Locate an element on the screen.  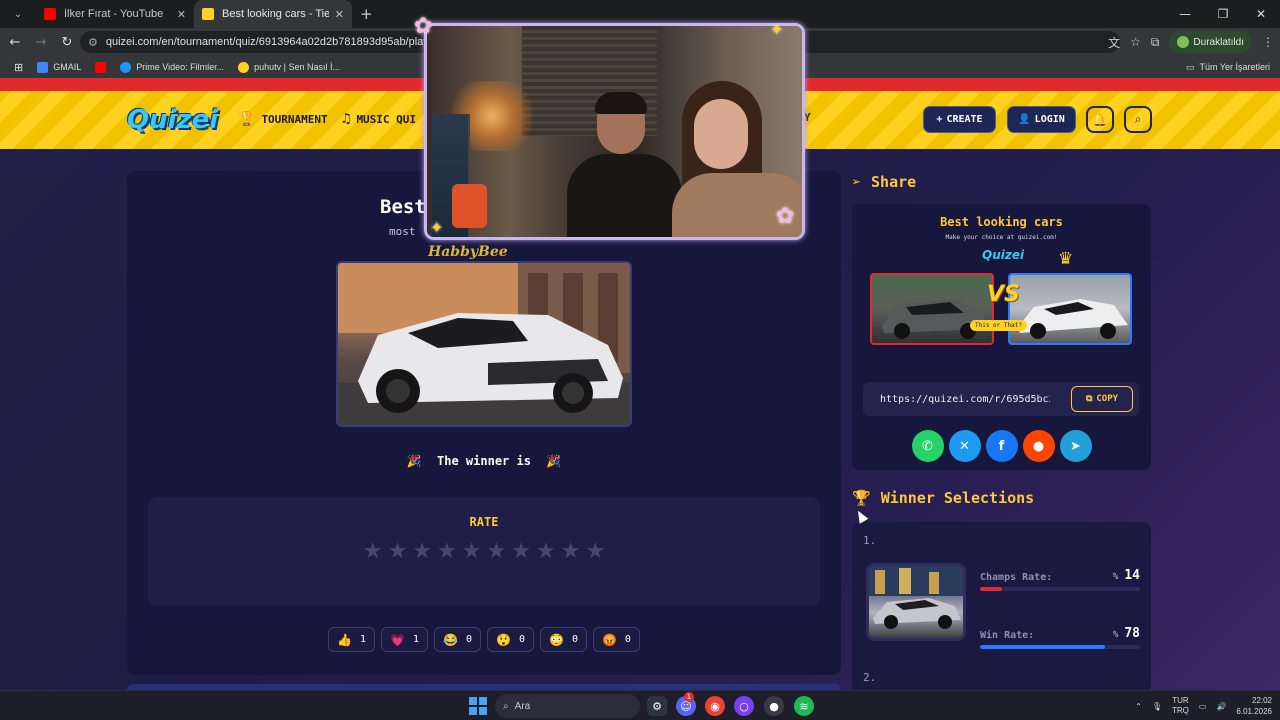
win-rate-label: Win Rate: is located at coordinates (1007, 635).